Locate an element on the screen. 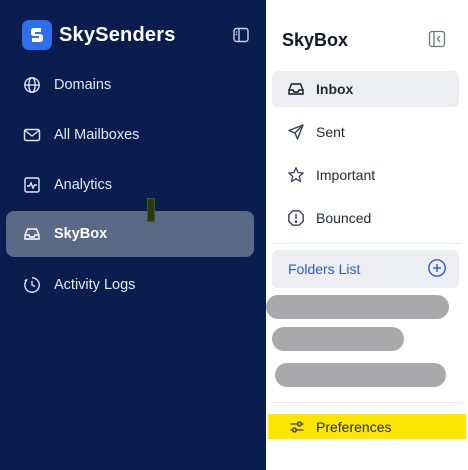 The width and height of the screenshot is (468, 470). folder-inbox: Inbox is located at coordinates (365, 89).